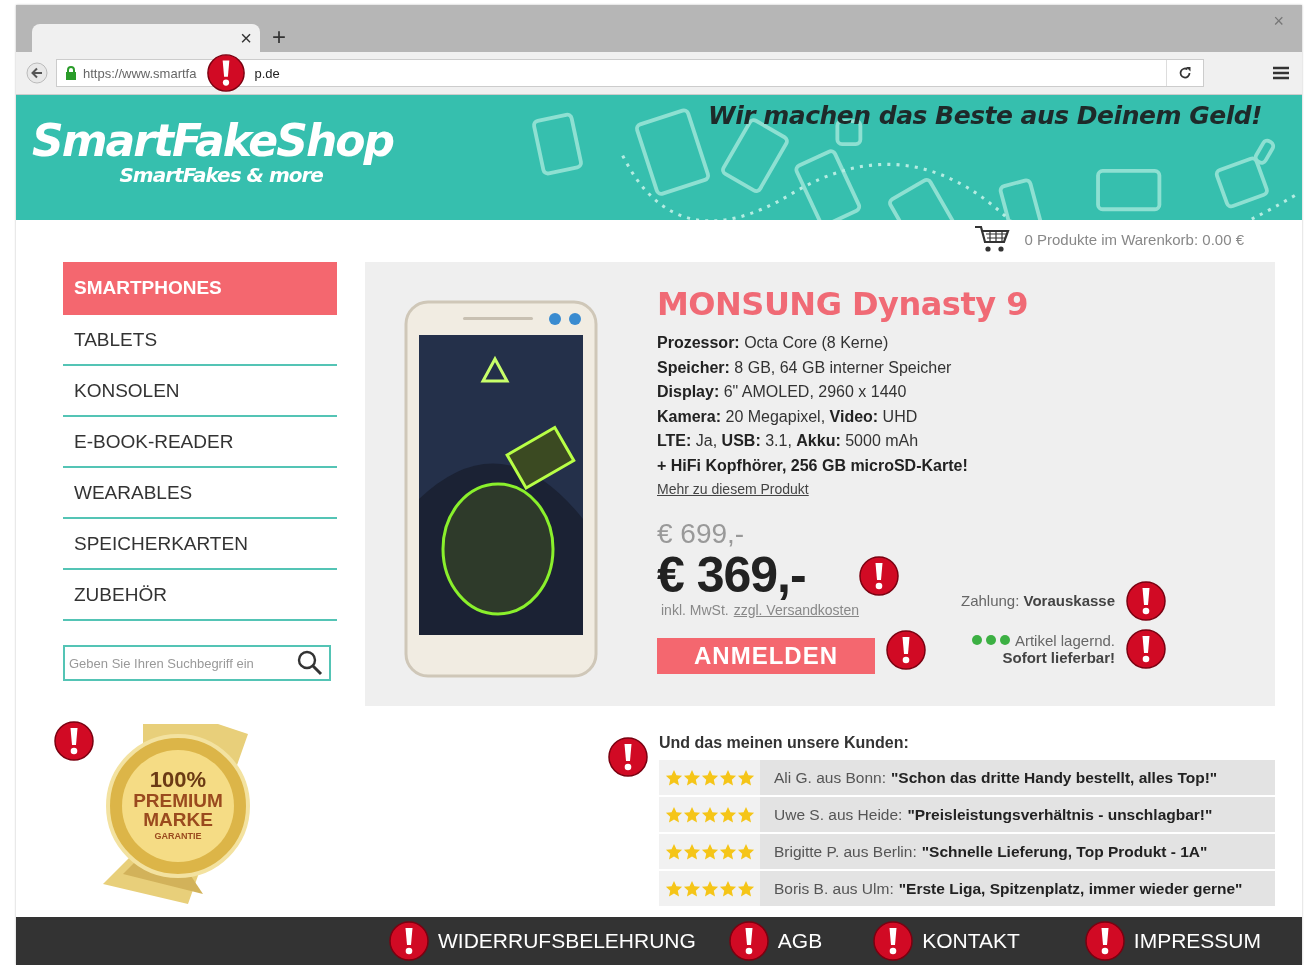 The image size is (1309, 965). What do you see at coordinates (813, 465) in the screenshot?
I see `spec-line: + HiFi Kopfhörer, 256 GB microSD-Karte!` at bounding box center [813, 465].